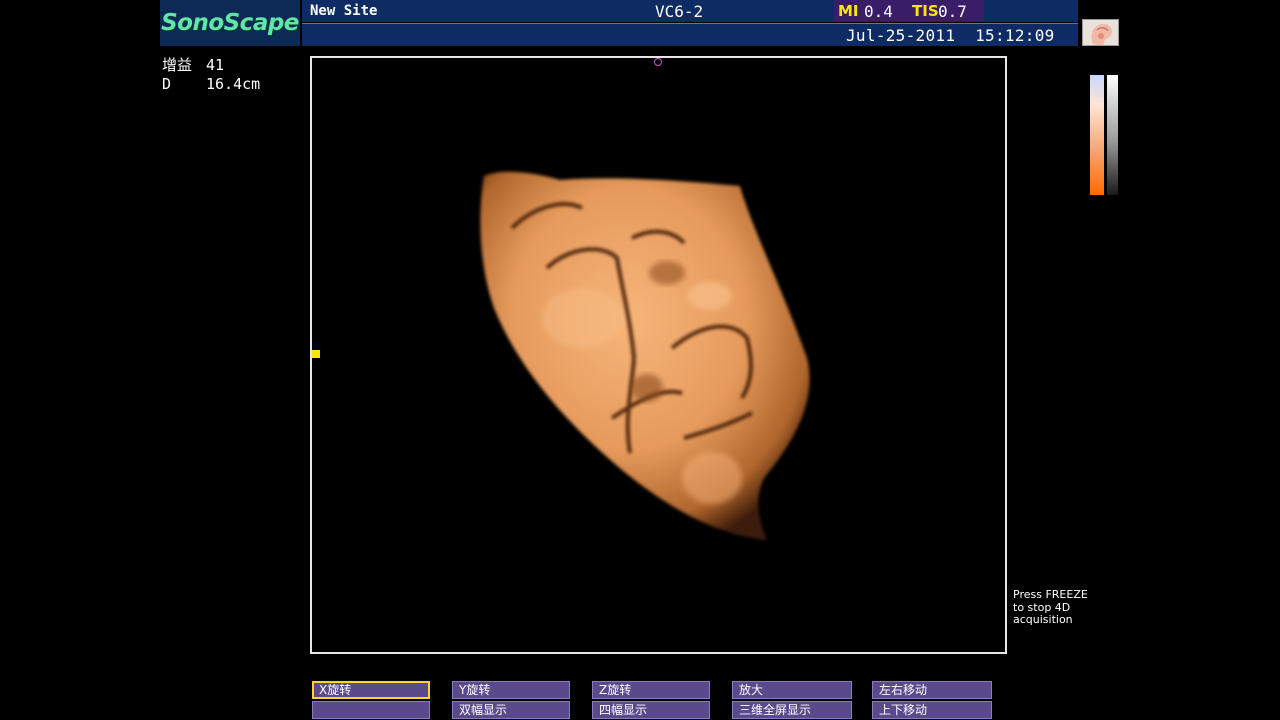  Describe the element at coordinates (878, 11) in the screenshot. I see `mi-value: 0.4` at that location.